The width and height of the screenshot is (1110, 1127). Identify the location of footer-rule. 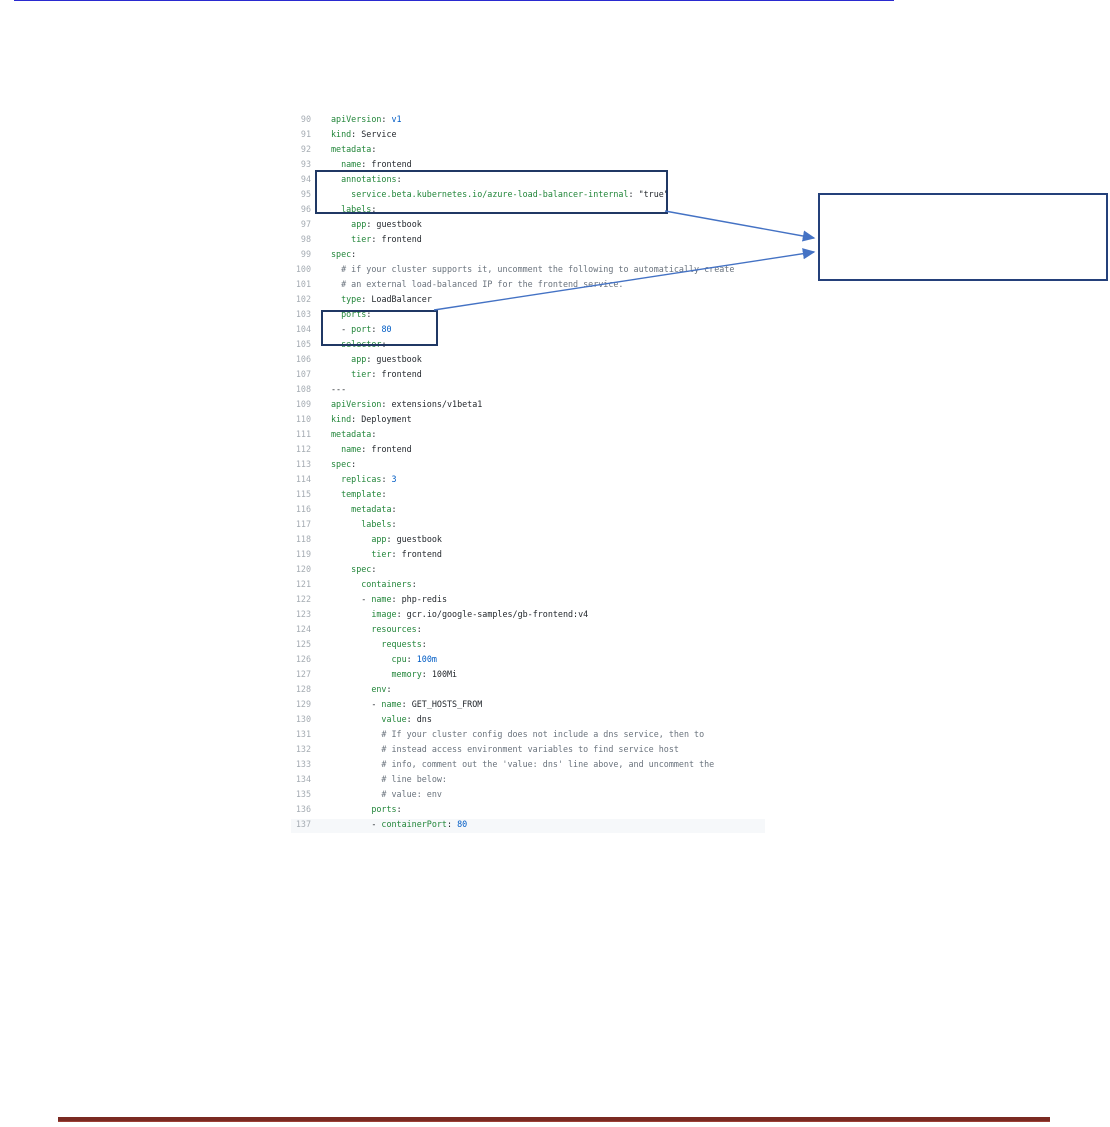
(554, 1119).